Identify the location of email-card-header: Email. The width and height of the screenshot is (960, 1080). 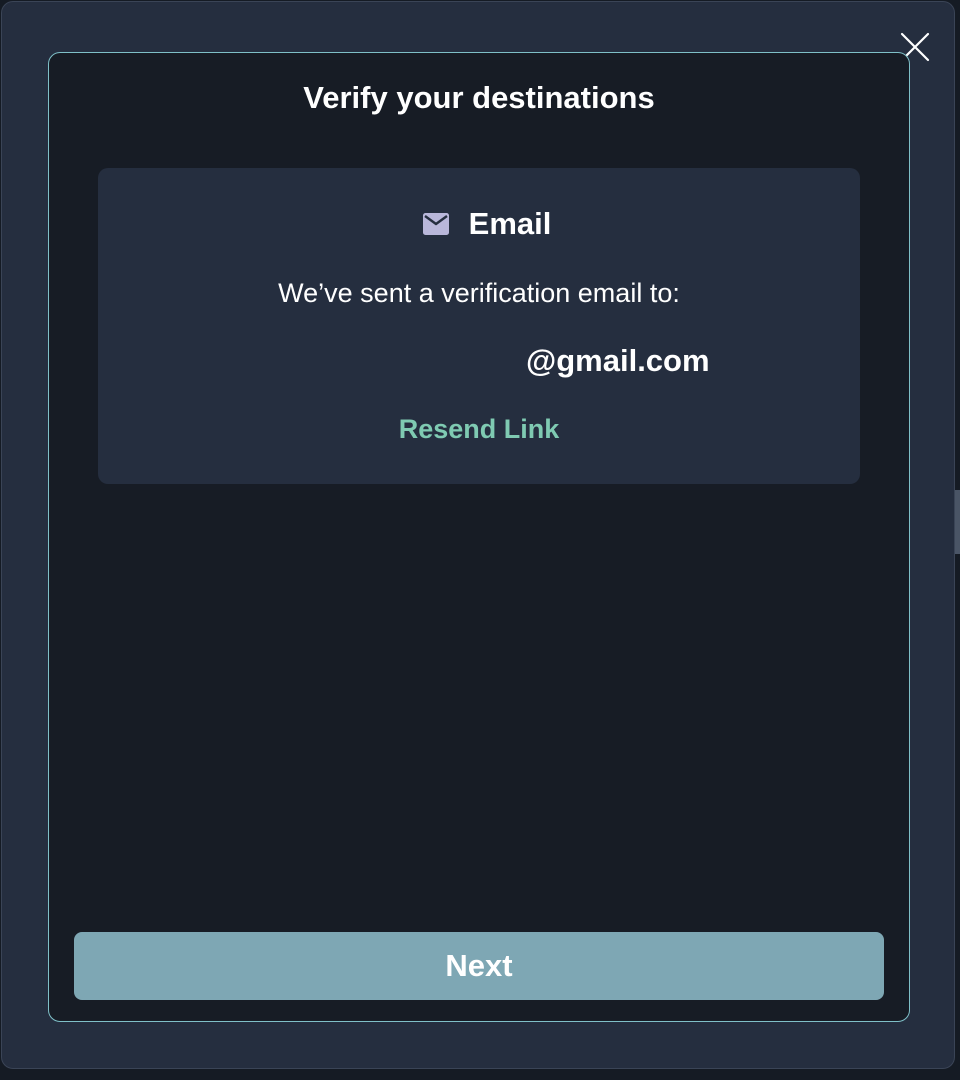
(479, 224).